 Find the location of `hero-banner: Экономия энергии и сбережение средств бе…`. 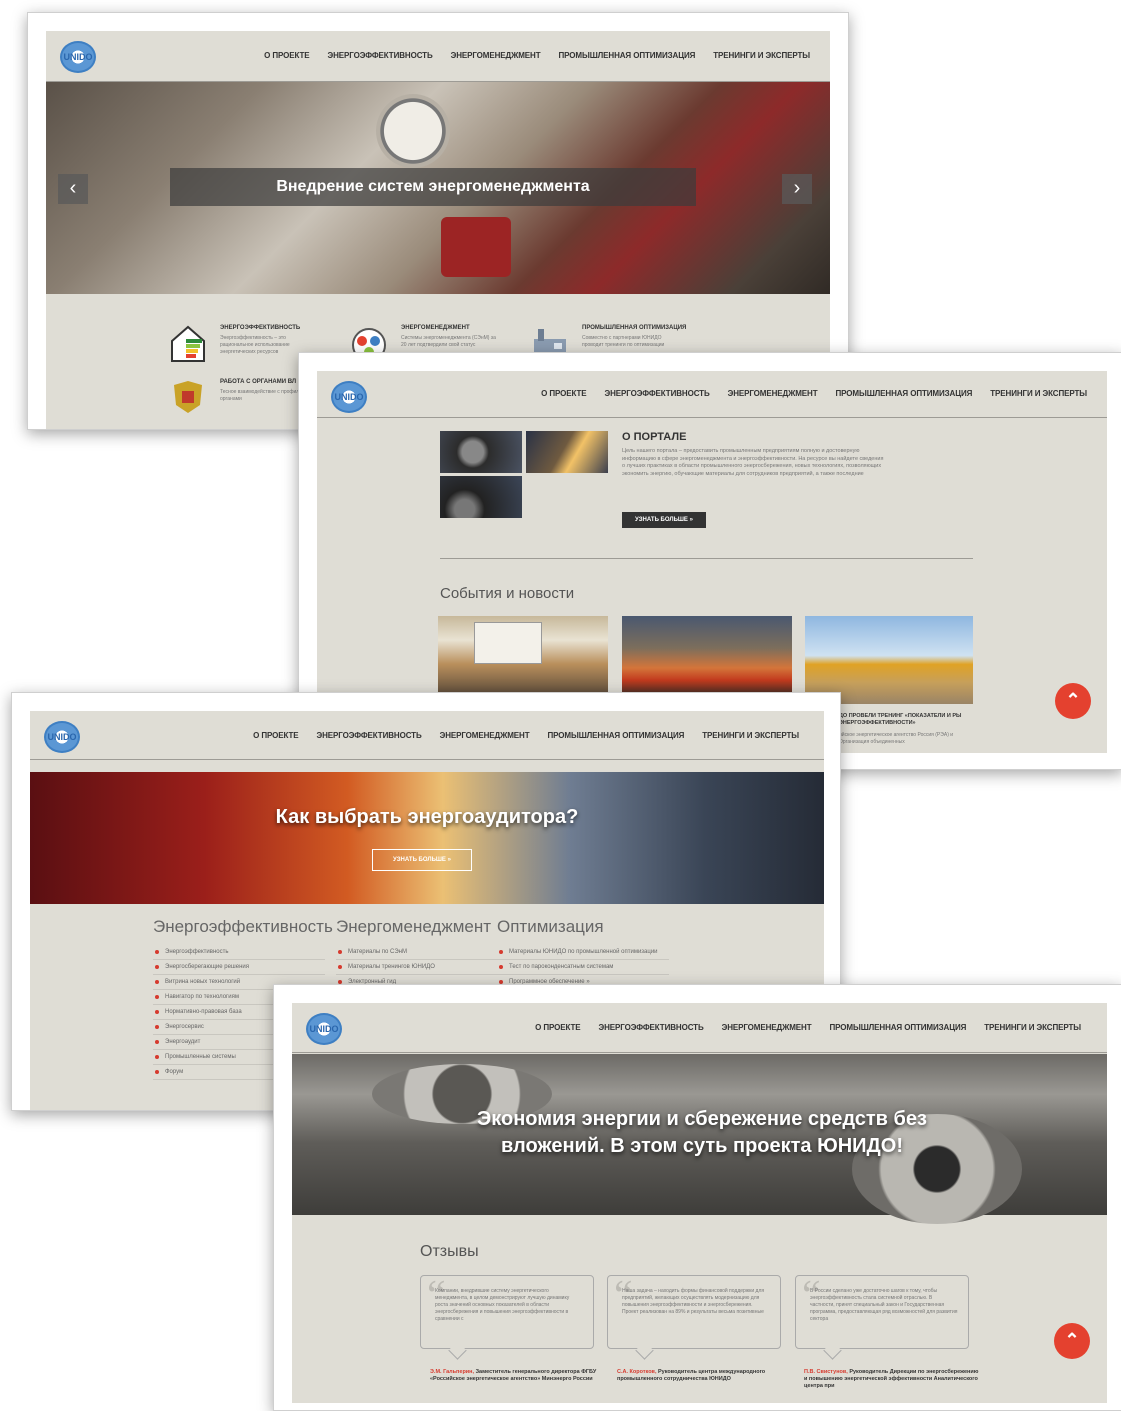

hero-banner: Экономия энергии и сбережение средств бе… is located at coordinates (699, 1139).